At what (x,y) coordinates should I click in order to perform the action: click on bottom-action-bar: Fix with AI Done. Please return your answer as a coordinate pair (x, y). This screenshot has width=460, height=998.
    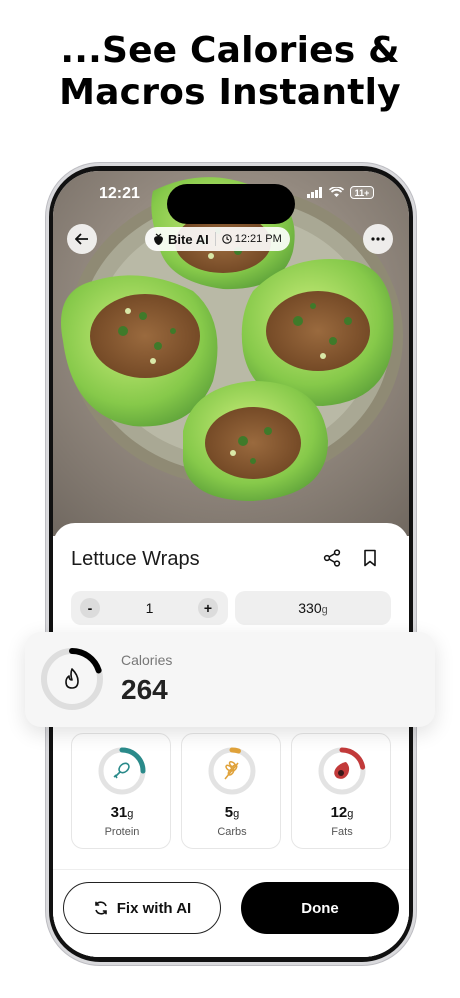
    Looking at the image, I should click on (231, 913).